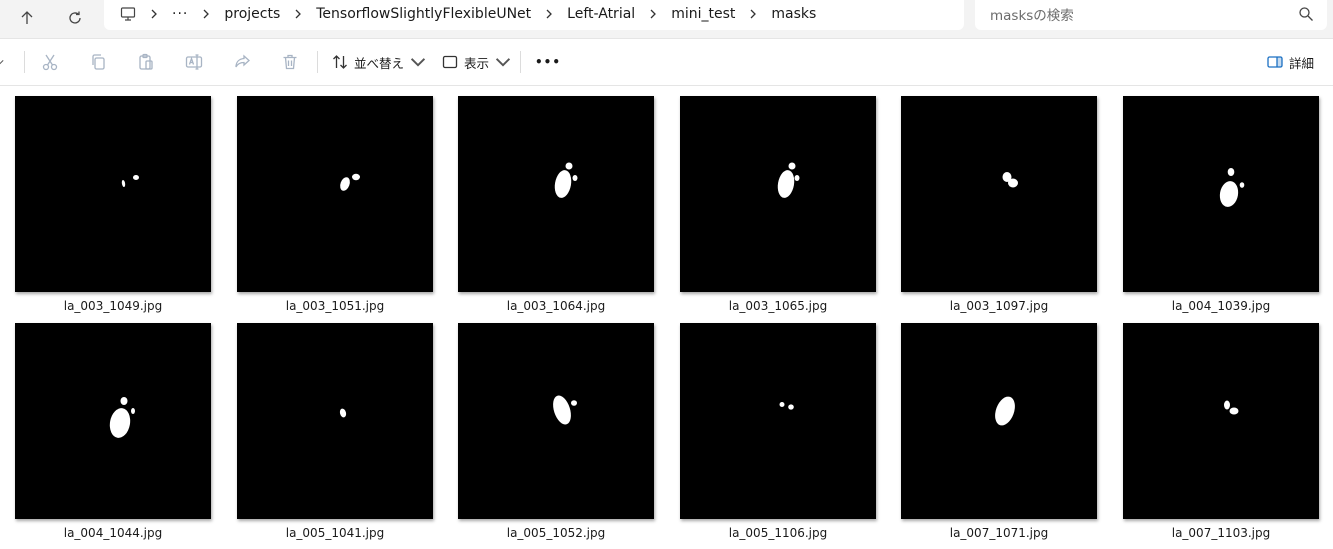 The image size is (1333, 549). I want to click on details-pane-icon, so click(1275, 62).